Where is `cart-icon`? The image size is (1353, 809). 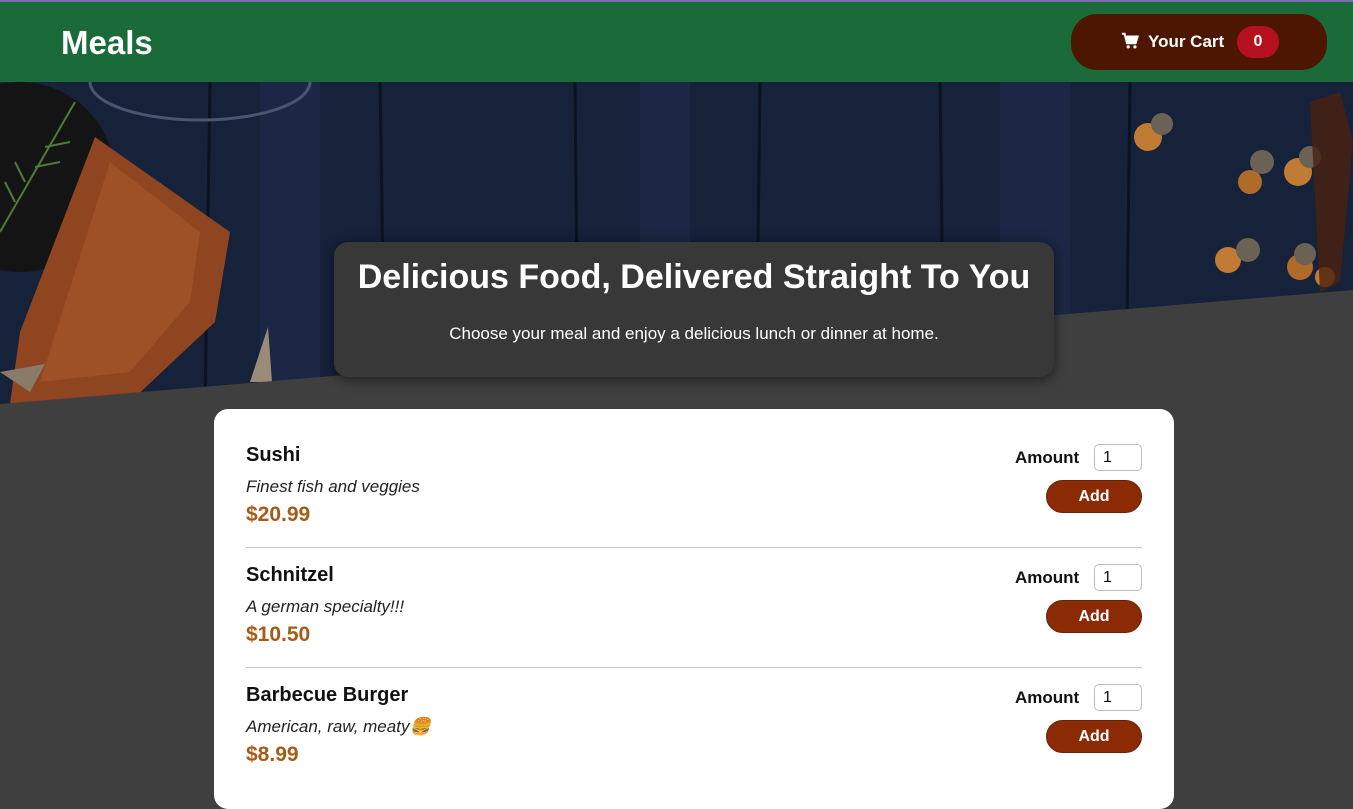
cart-icon is located at coordinates (1130, 41).